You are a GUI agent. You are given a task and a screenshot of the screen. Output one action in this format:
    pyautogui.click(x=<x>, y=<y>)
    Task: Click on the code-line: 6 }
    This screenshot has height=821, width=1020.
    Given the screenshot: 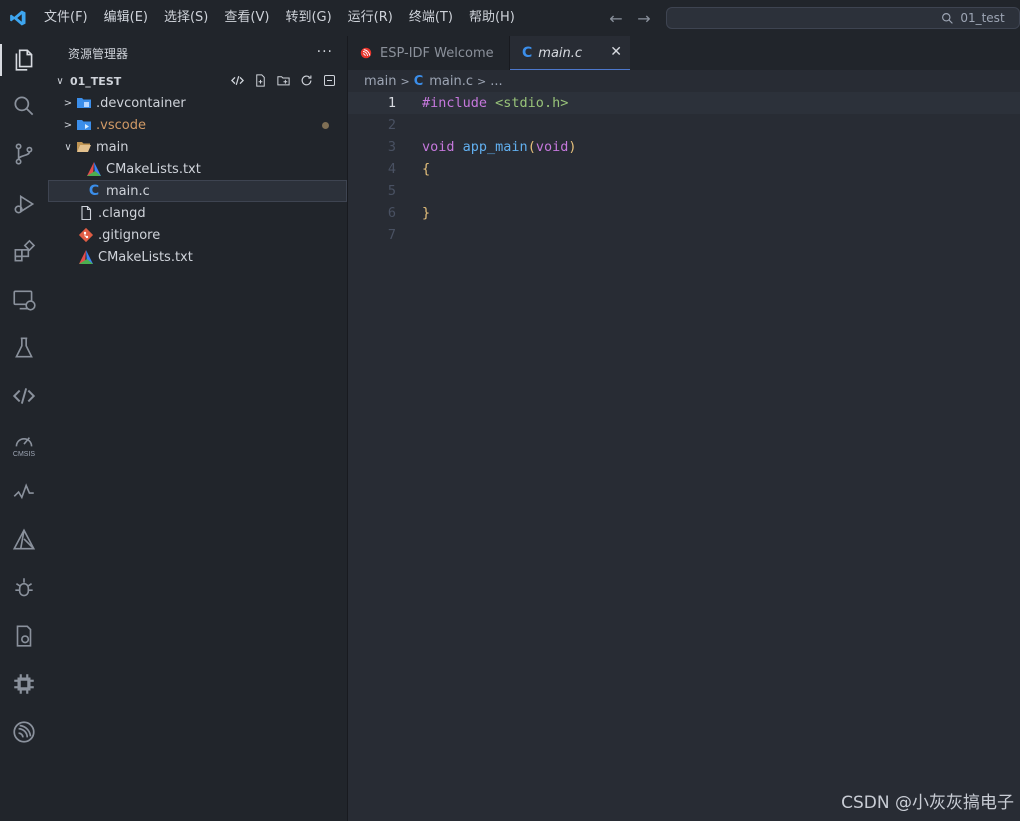 What is the action you would take?
    pyautogui.click(x=684, y=213)
    